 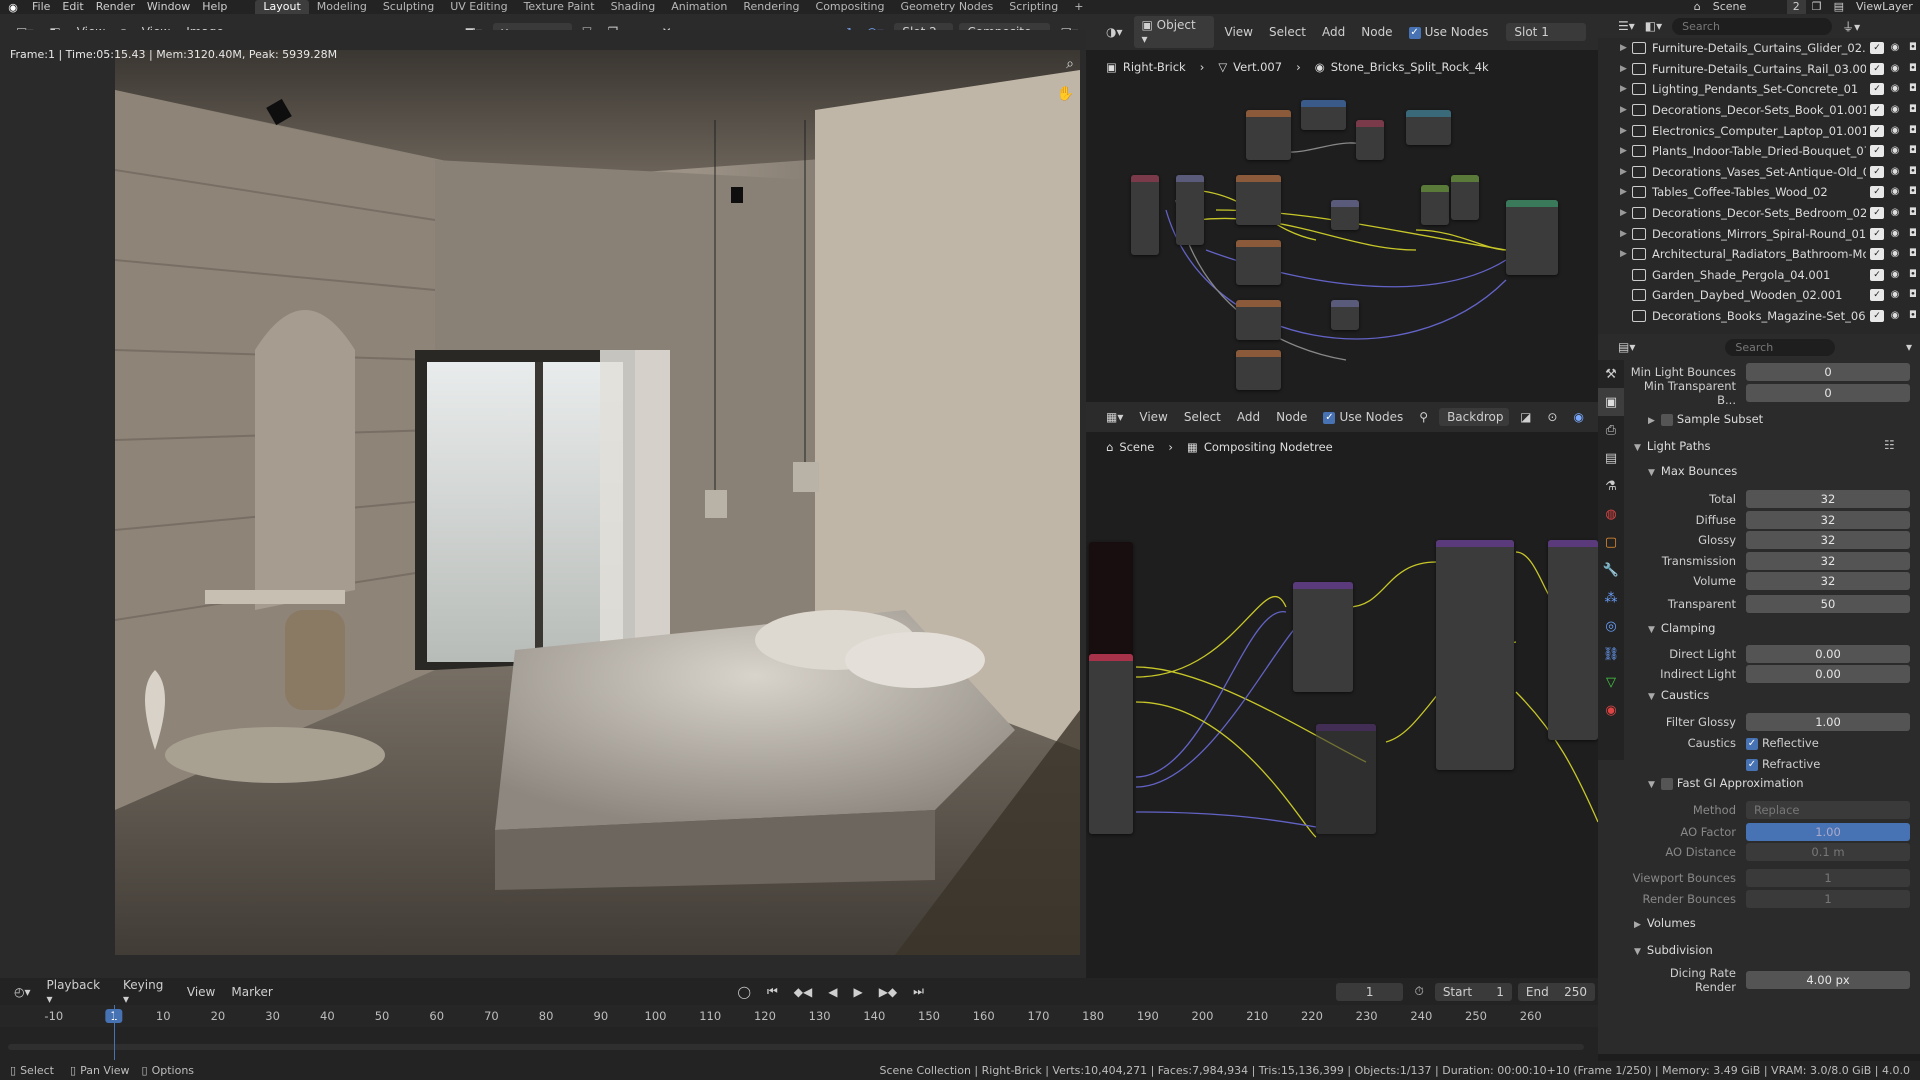 I want to click on method-dropdown: Replace, so click(x=1828, y=810).